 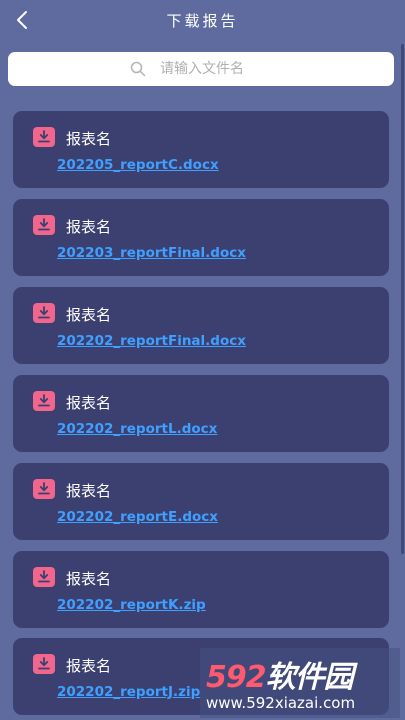 I want to click on report-card: 报表名 202202_reportFinal.docx, so click(x=201, y=325).